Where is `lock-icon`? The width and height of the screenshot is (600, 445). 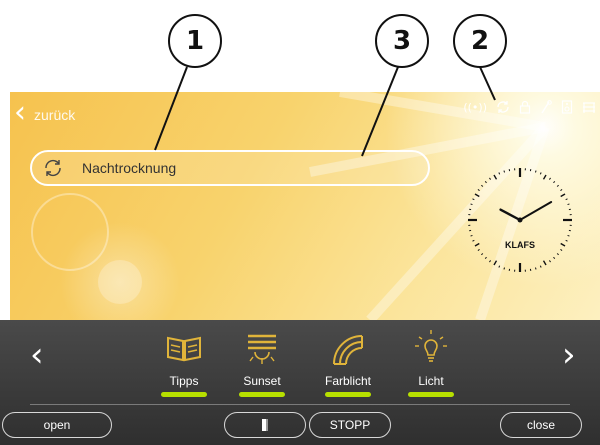 lock-icon is located at coordinates (525, 107).